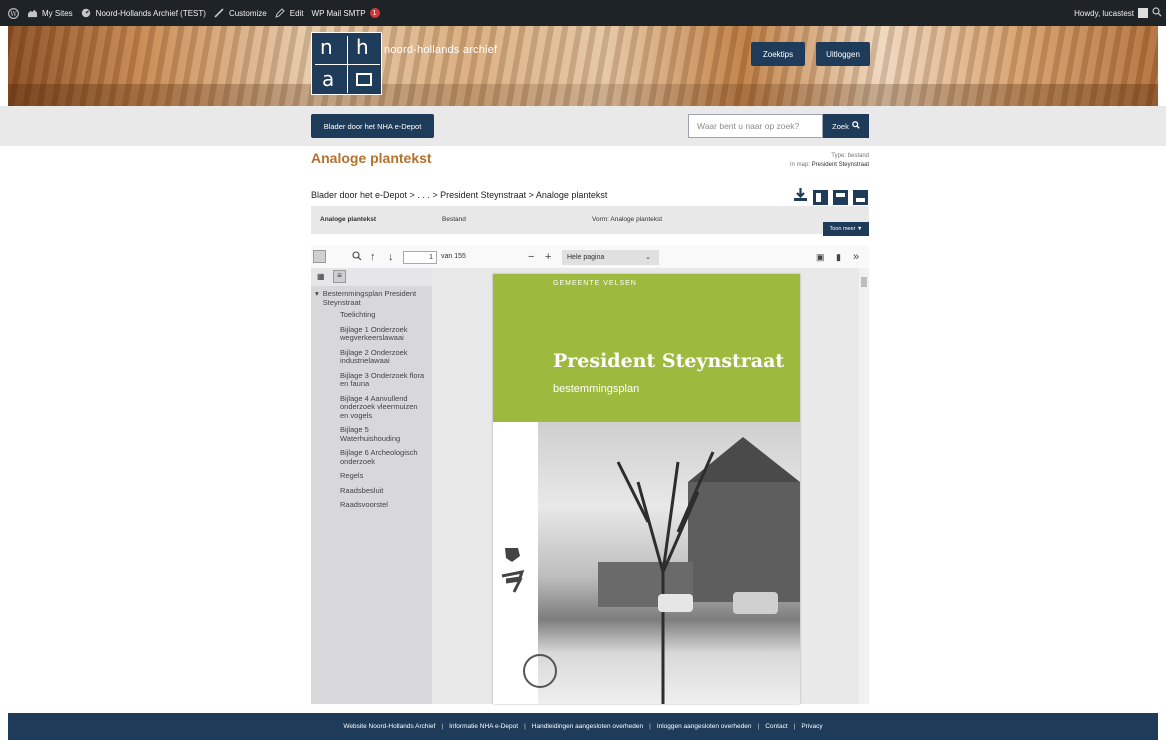  What do you see at coordinates (338, 13) in the screenshot?
I see `wp-mail-label: WP Mail SMTP` at bounding box center [338, 13].